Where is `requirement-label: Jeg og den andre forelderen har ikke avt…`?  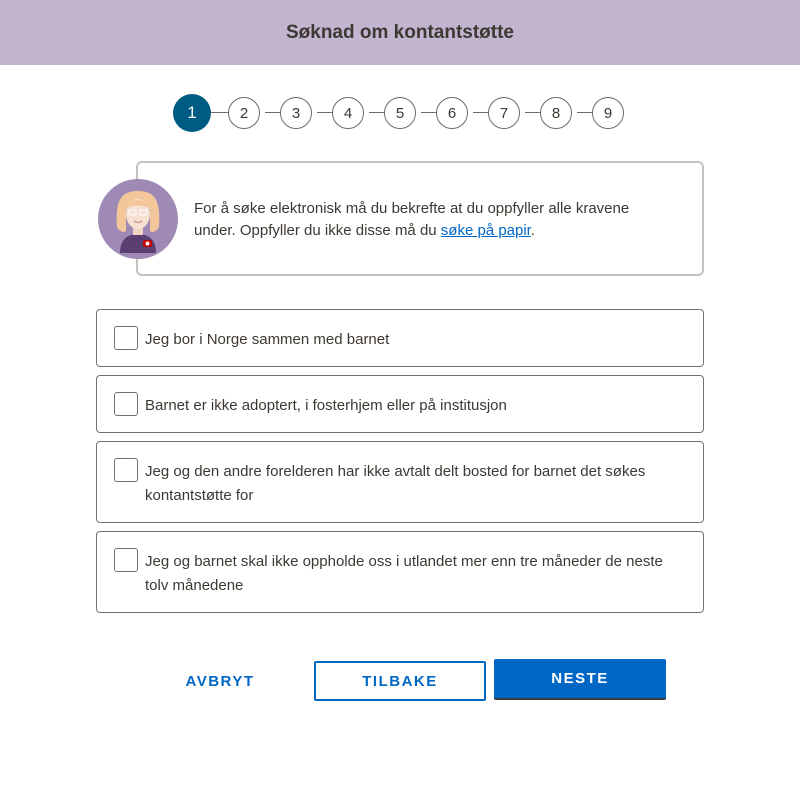
requirement-label: Jeg og den andre forelderen har ikke avt… is located at coordinates (395, 483).